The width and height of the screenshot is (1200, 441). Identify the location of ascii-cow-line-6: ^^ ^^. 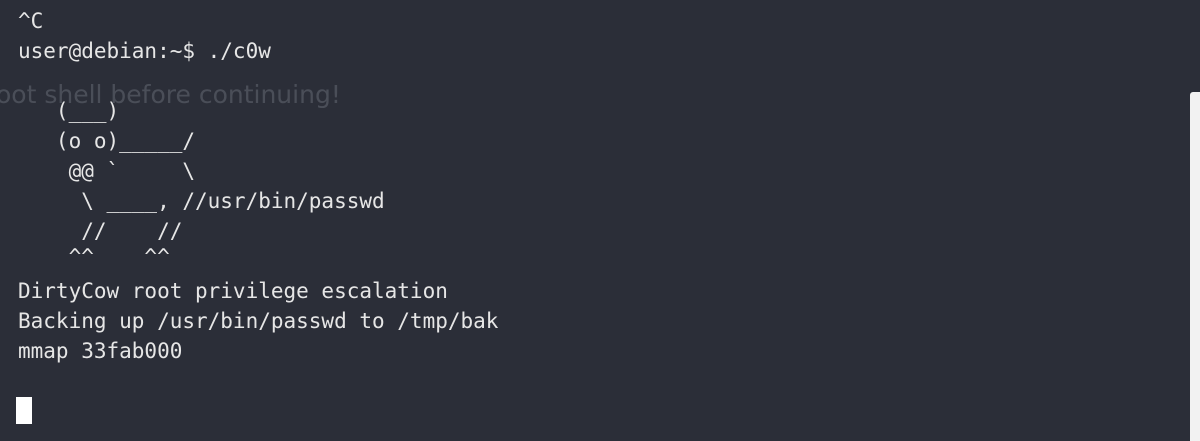
(94, 257).